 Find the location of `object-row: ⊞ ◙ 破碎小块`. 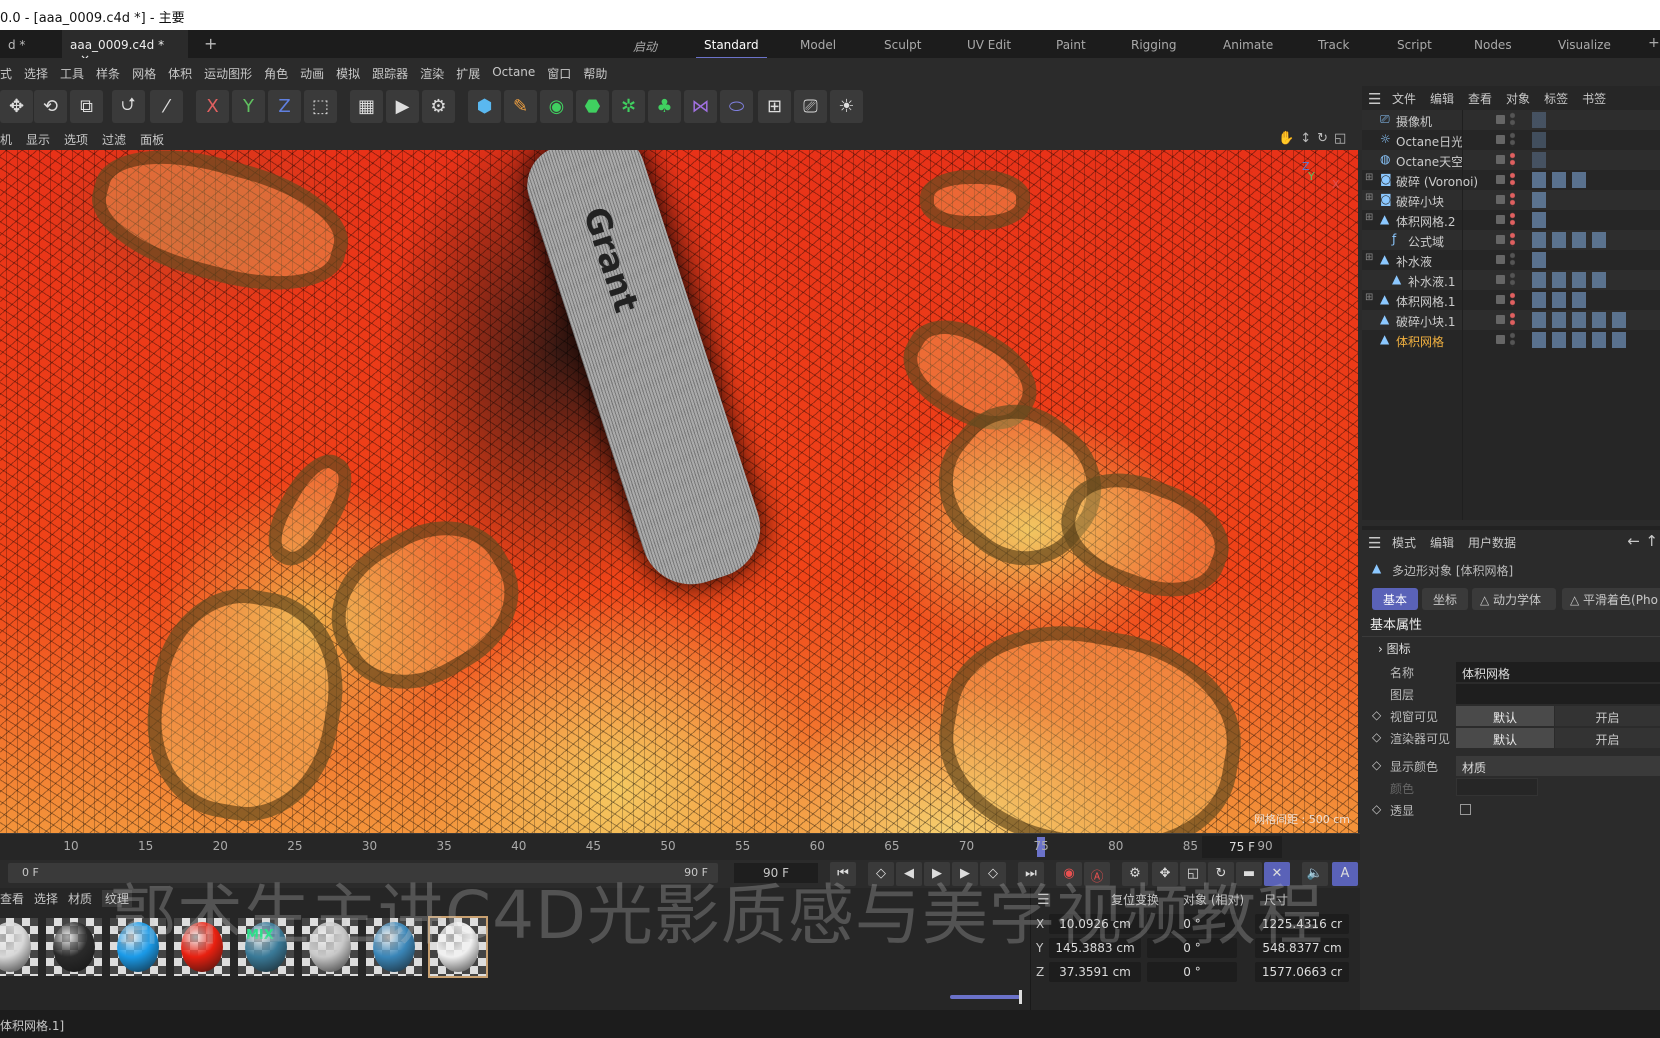

object-row: ⊞ ◙ 破碎小块 is located at coordinates (1511, 200).